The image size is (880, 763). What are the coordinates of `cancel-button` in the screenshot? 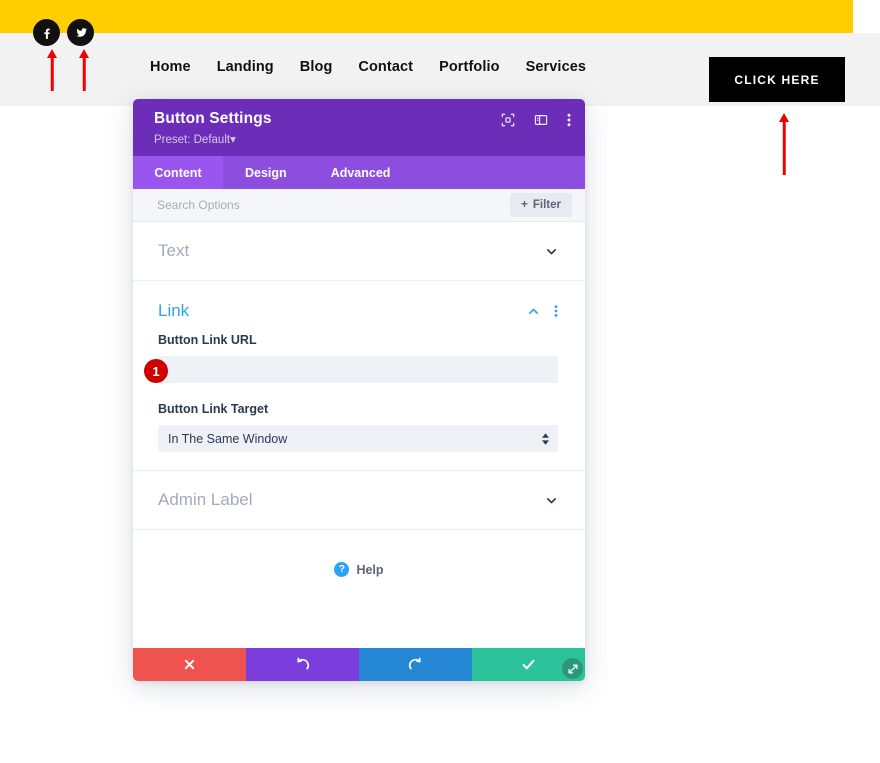 It's located at (189, 664).